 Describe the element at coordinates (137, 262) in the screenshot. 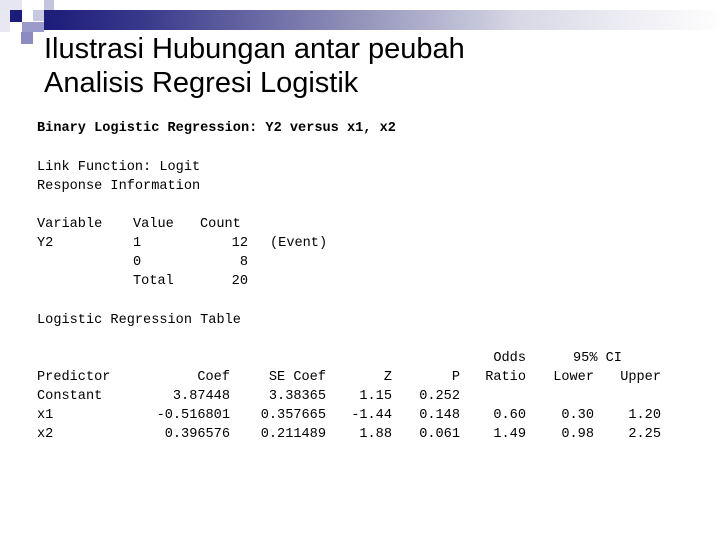

I see `cell-value: 0` at that location.